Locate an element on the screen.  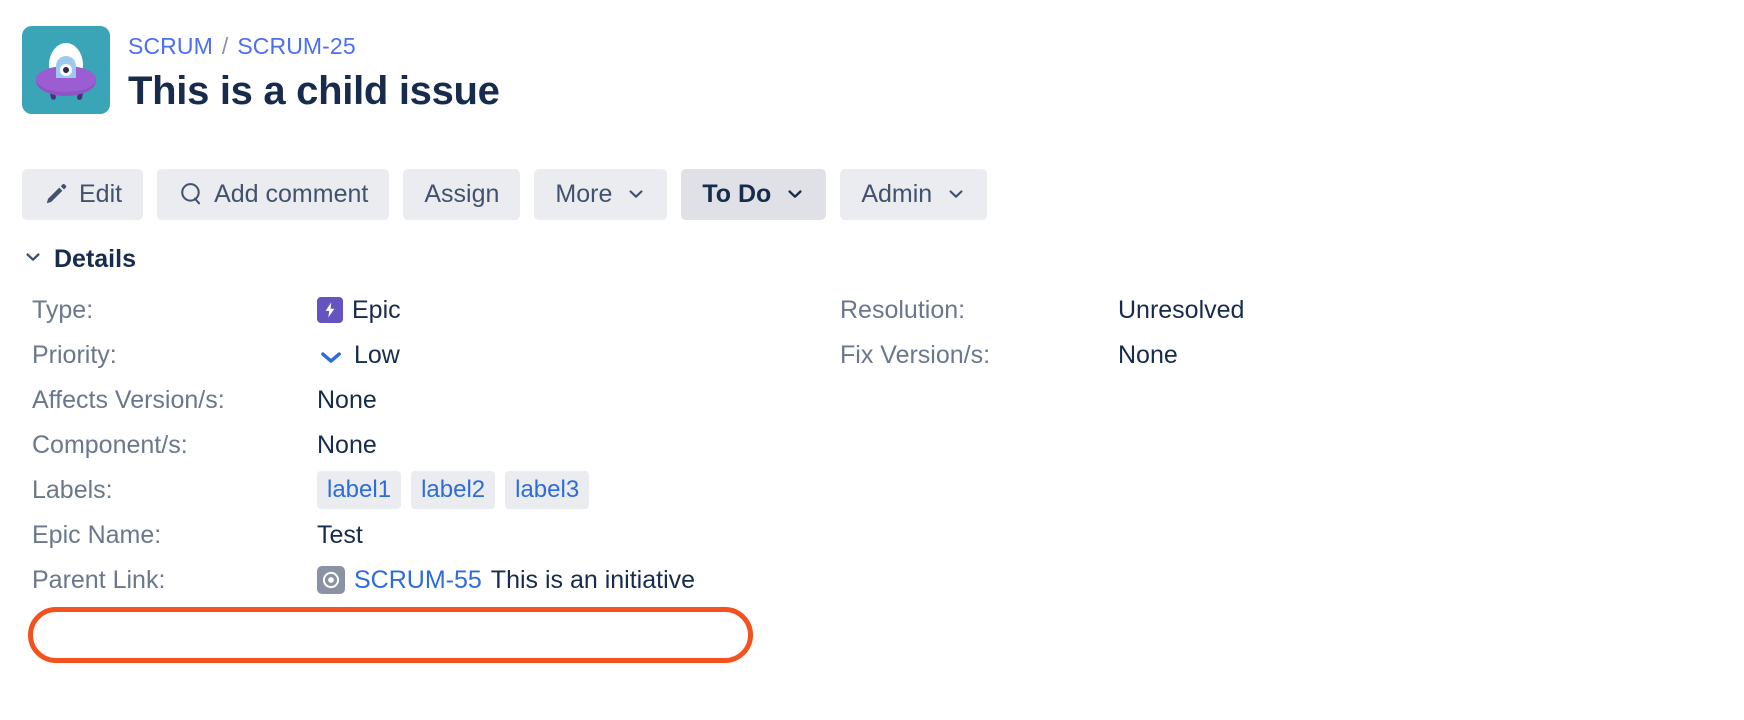
field-value-fix-versions: None is located at coordinates (1148, 354).